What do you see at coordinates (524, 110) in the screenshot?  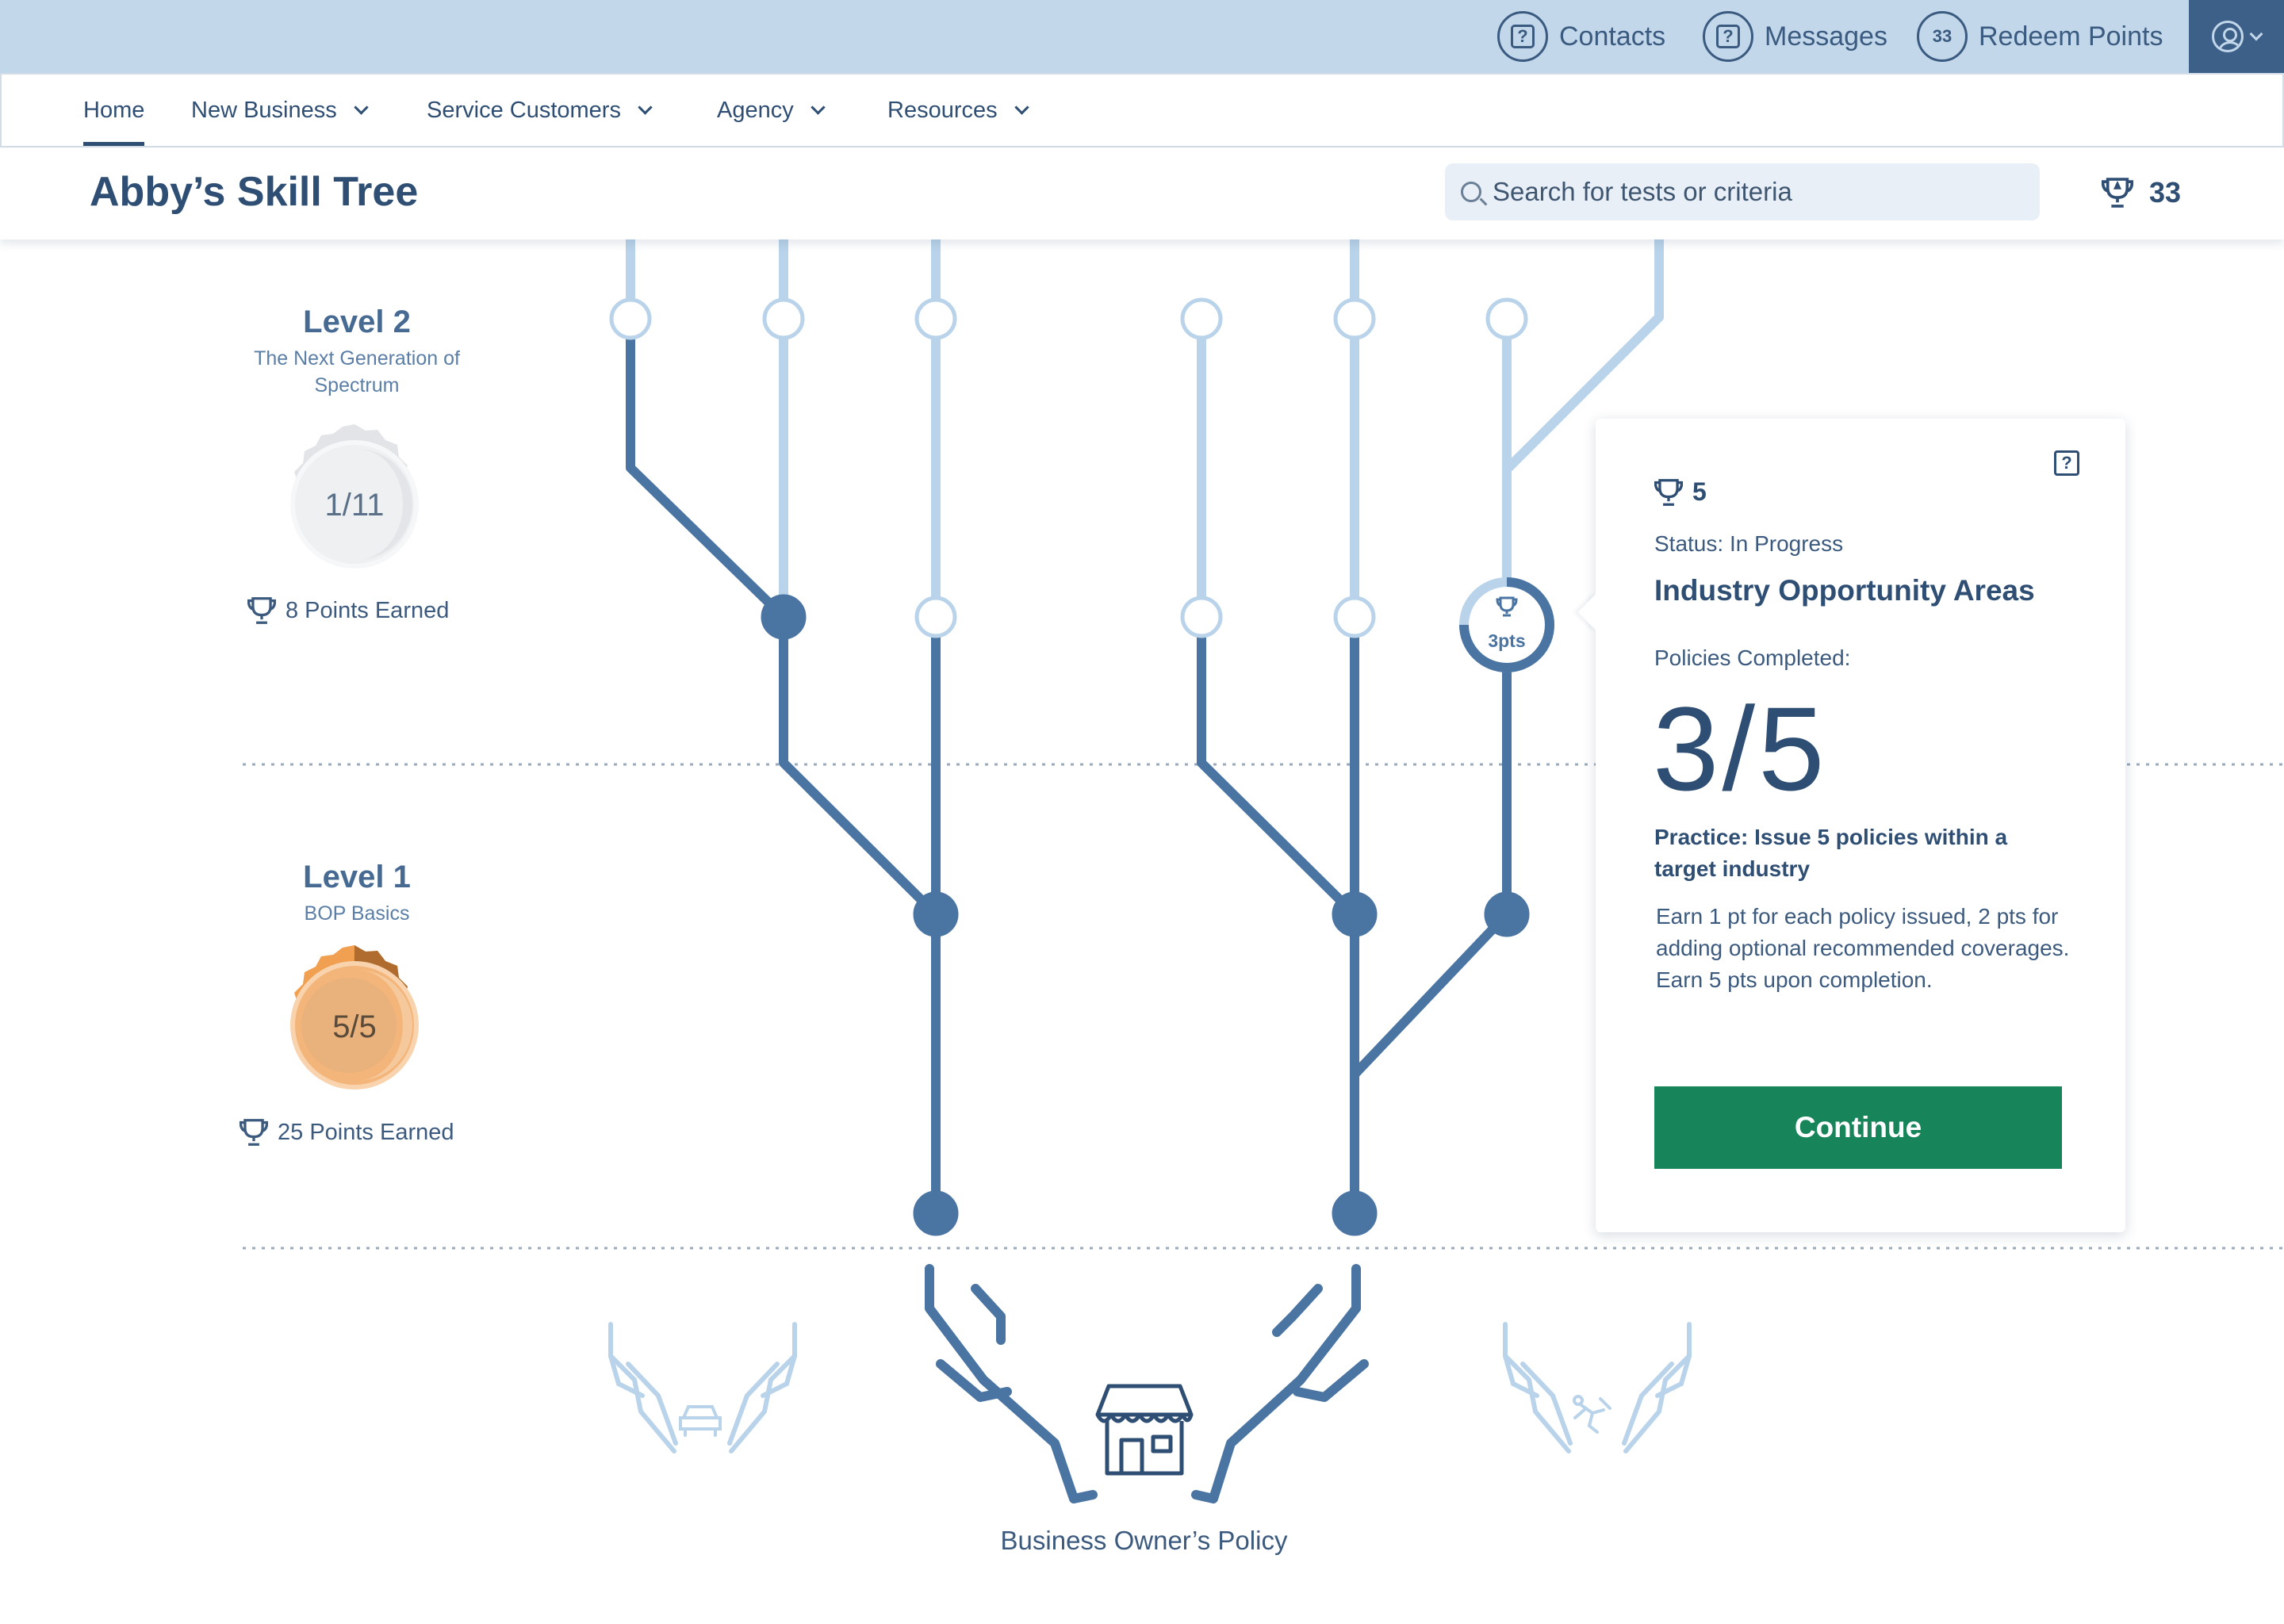 I see `nav-service-customers-label: Service Customers` at bounding box center [524, 110].